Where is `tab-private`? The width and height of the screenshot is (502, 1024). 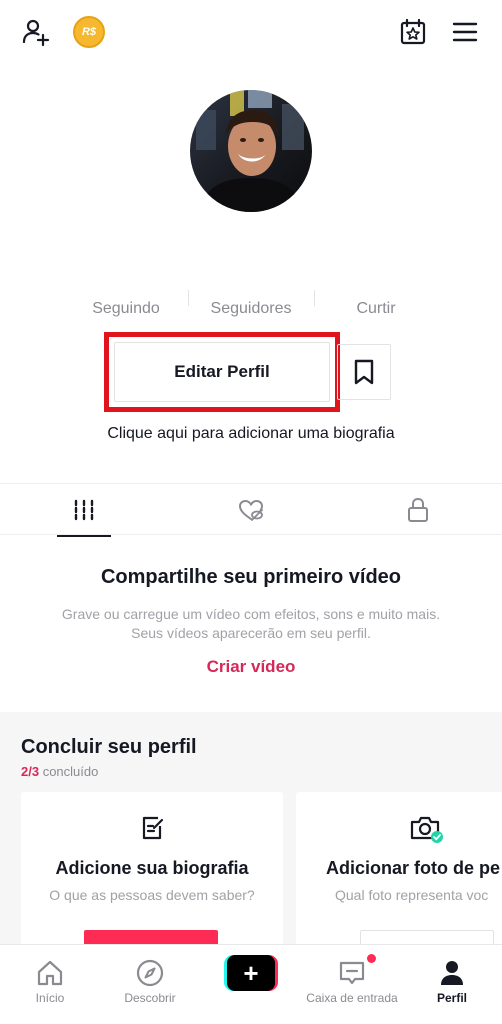 tab-private is located at coordinates (418, 510).